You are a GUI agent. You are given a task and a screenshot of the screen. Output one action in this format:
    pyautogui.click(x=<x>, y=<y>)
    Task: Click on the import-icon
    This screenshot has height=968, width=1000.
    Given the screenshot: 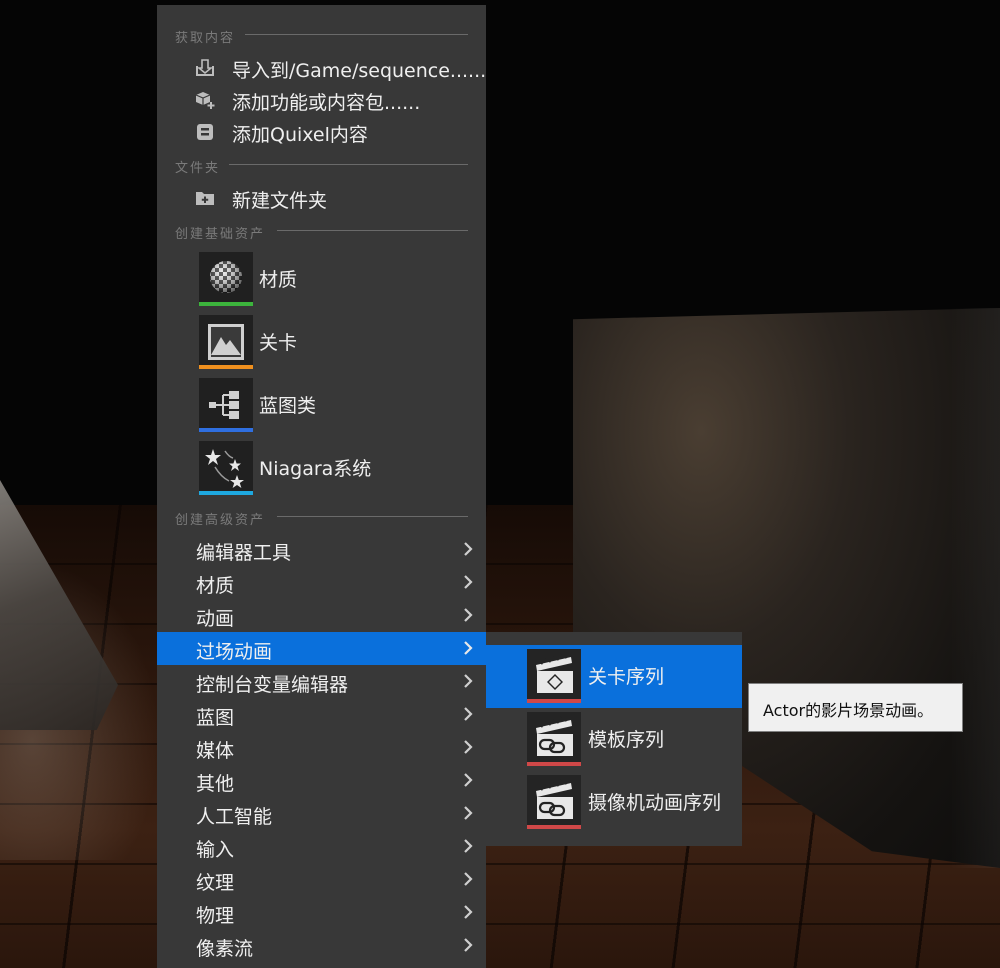 What is the action you would take?
    pyautogui.click(x=204, y=67)
    